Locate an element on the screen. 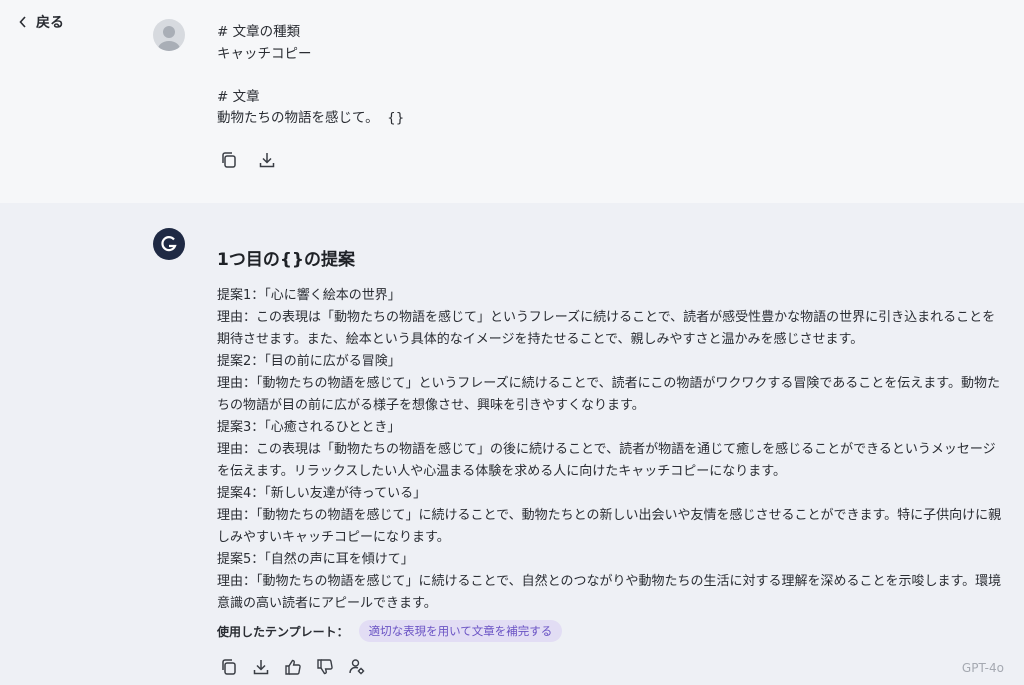  user-message-line: キャッチコピー is located at coordinates (264, 53).